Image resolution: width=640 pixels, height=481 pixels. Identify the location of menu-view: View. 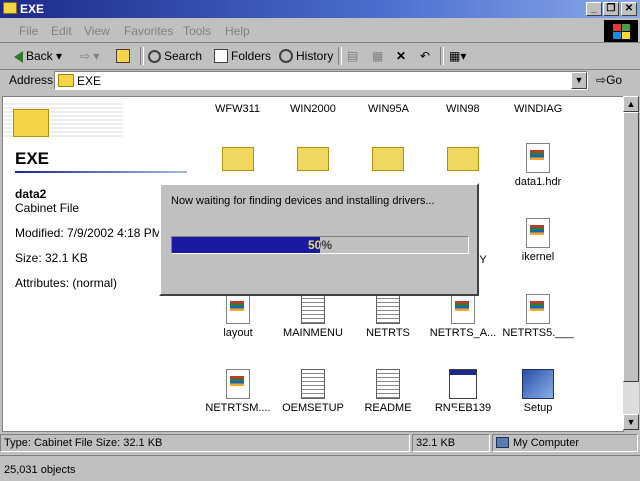
(97, 31).